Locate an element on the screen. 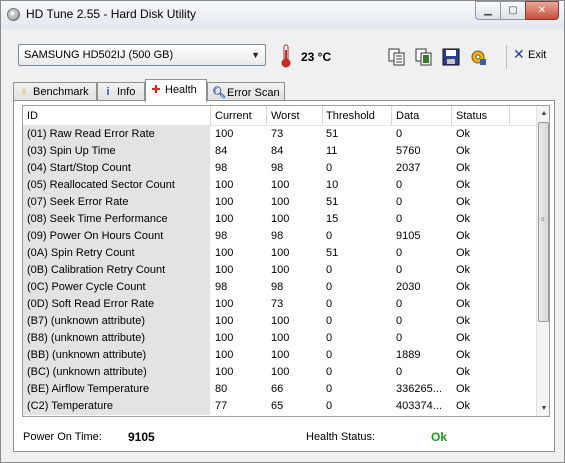  tab-error-scan: 🔍︎Error Scan is located at coordinates (246, 91).